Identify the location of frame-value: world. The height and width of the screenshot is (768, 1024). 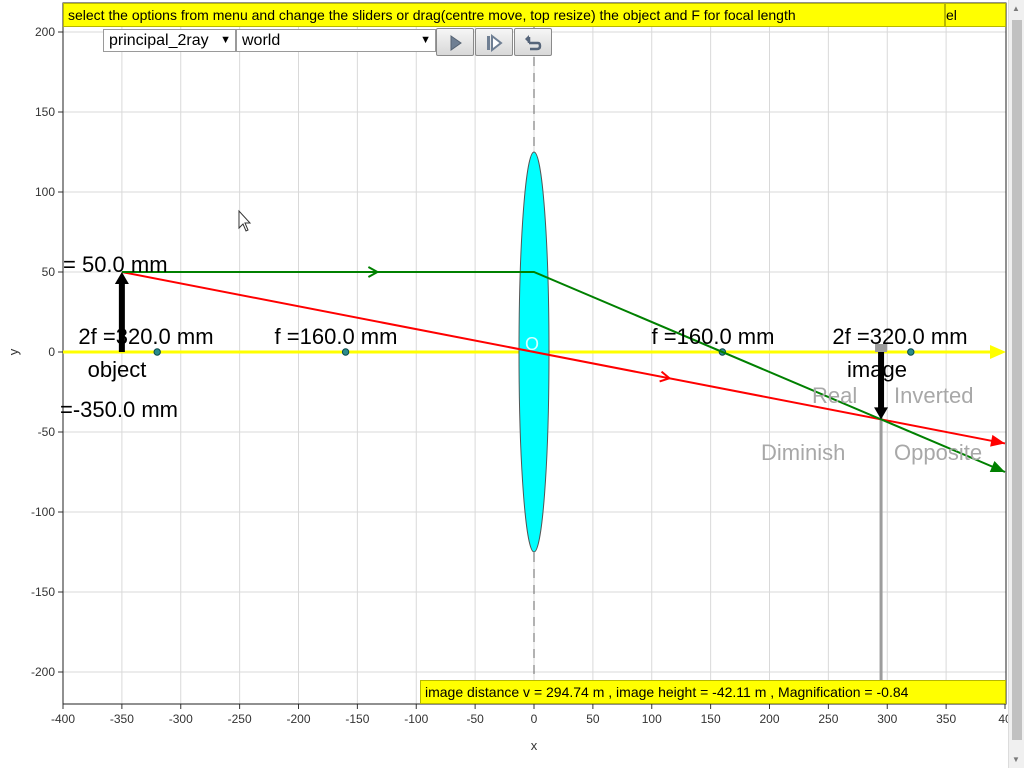
(261, 40).